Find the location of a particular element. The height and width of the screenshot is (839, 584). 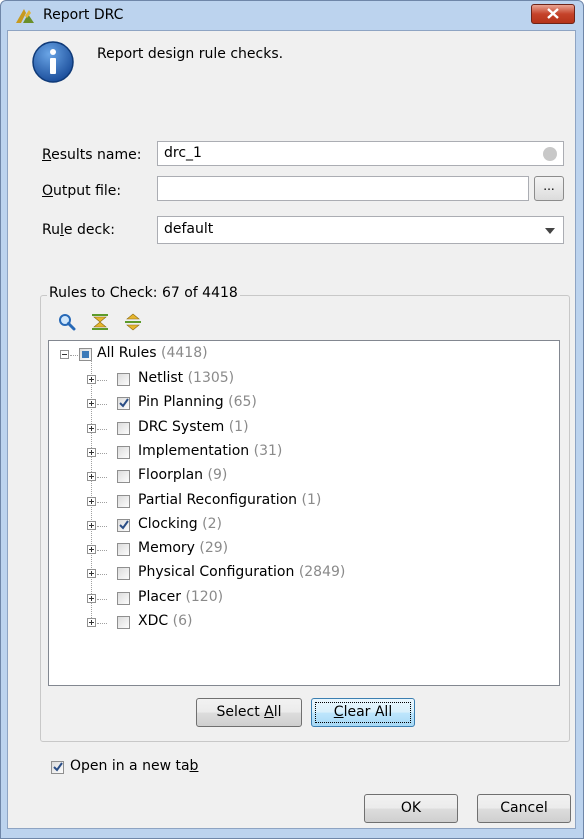

tree-root-all-rules: All Rules (4418) is located at coordinates (152, 355).